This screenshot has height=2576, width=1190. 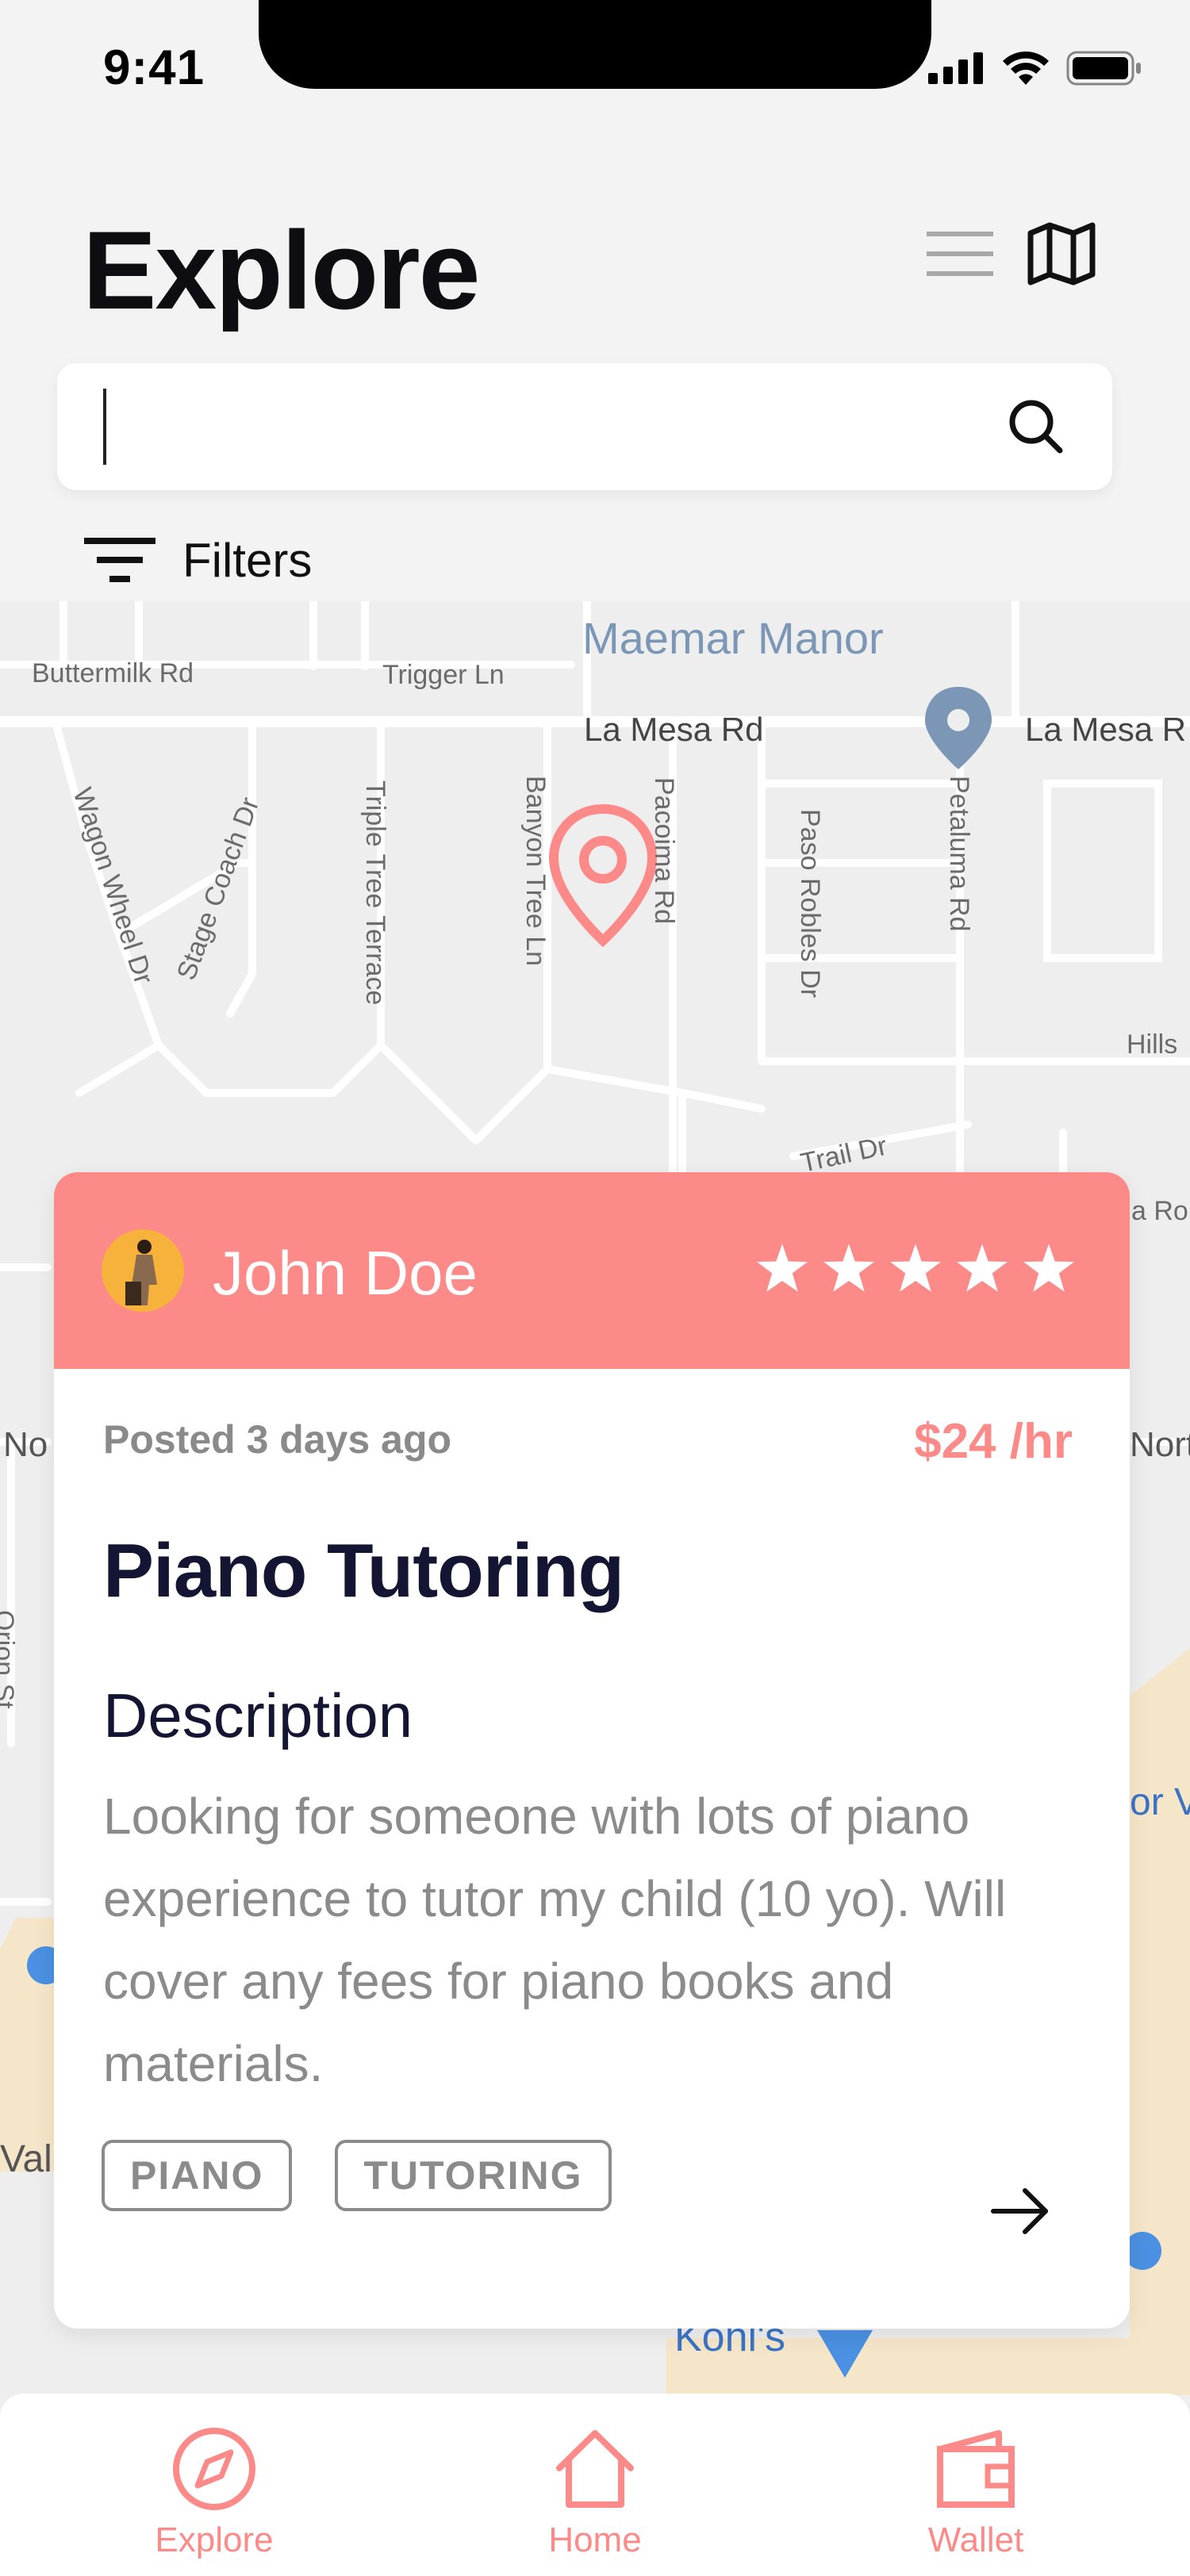 I want to click on map-label: Nort, so click(x=1160, y=1444).